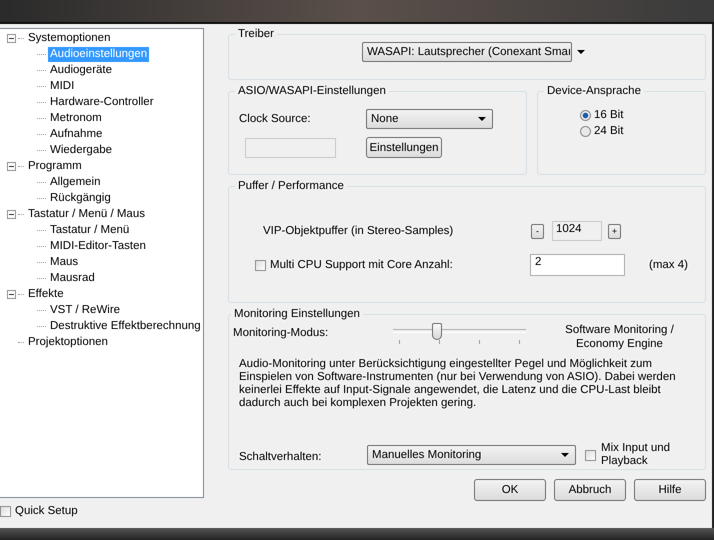 This screenshot has width=714, height=540. I want to click on input-field, so click(290, 148).